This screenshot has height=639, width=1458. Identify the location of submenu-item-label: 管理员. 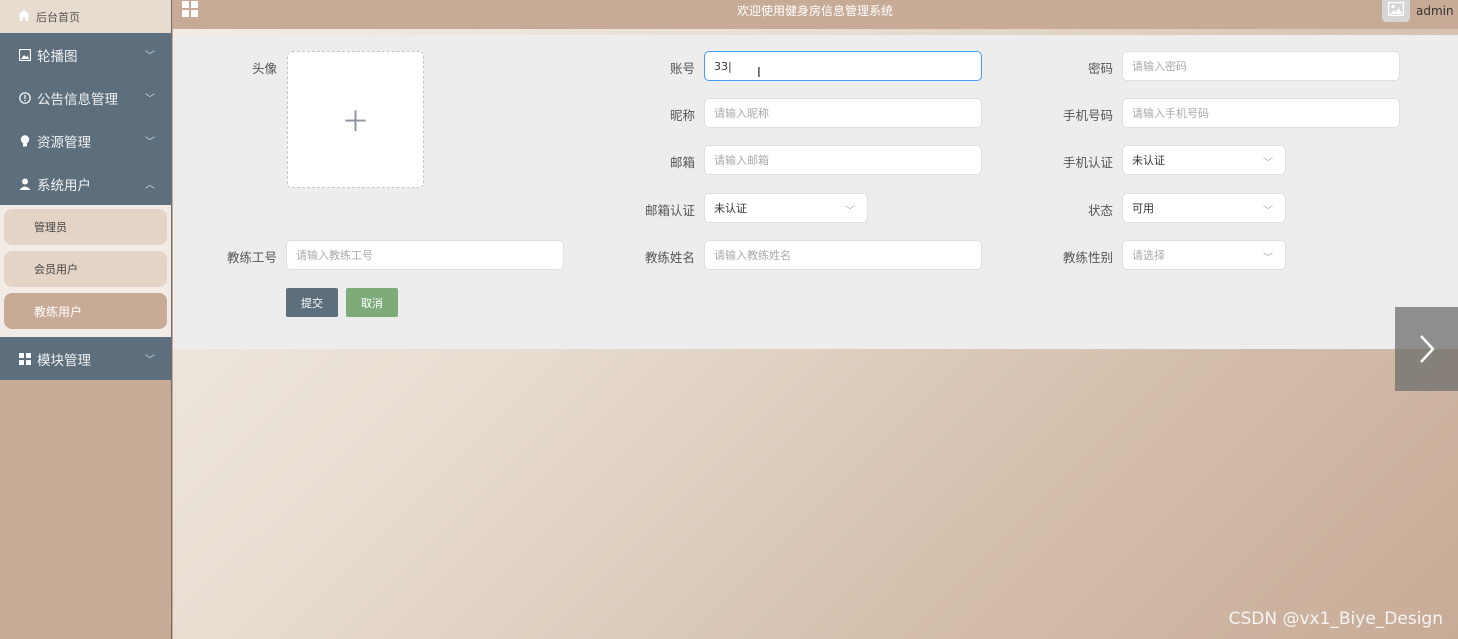
(50, 227).